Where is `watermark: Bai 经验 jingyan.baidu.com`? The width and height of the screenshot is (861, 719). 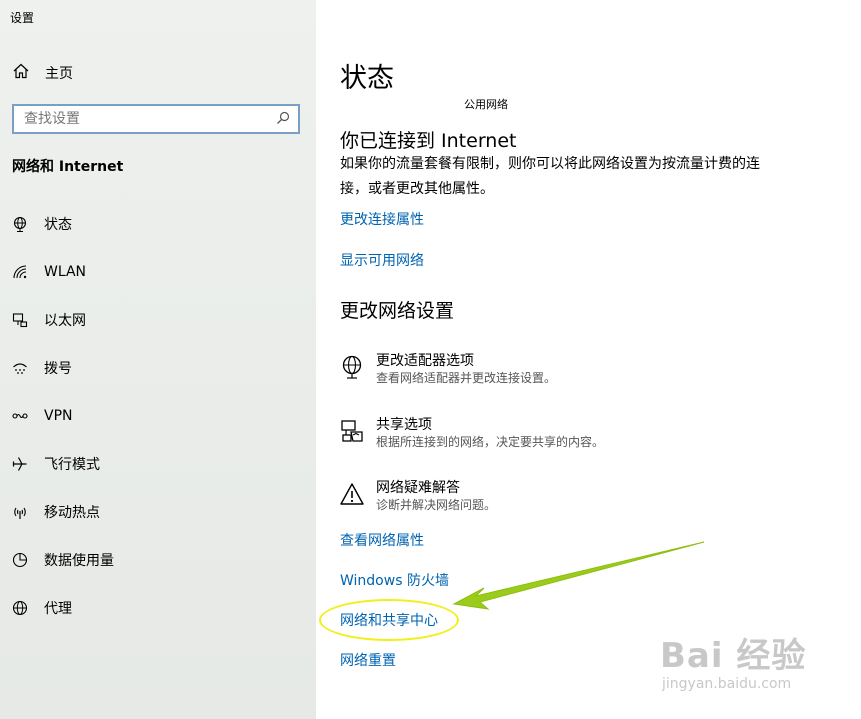
watermark: Bai 经验 jingyan.baidu.com is located at coordinates (755, 663).